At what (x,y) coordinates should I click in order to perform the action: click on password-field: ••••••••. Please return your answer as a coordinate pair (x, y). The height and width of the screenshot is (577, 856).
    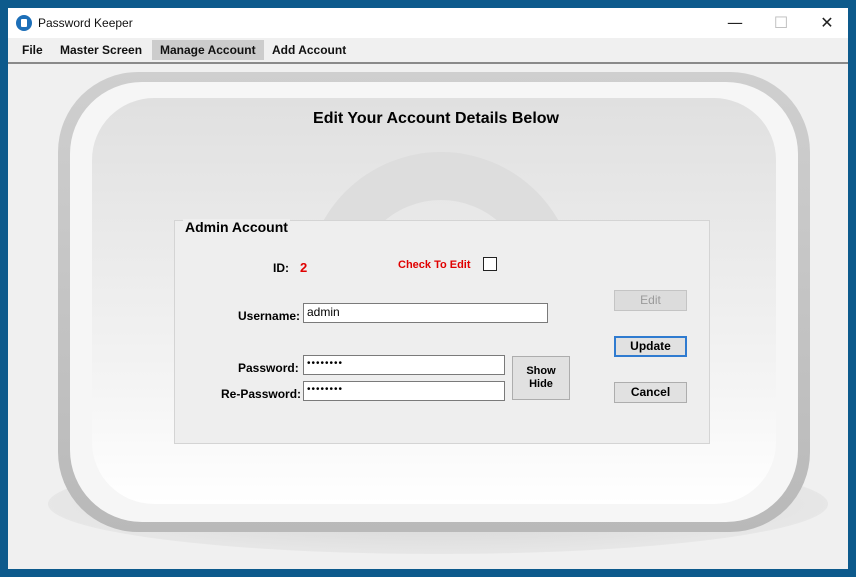
    Looking at the image, I should click on (404, 365).